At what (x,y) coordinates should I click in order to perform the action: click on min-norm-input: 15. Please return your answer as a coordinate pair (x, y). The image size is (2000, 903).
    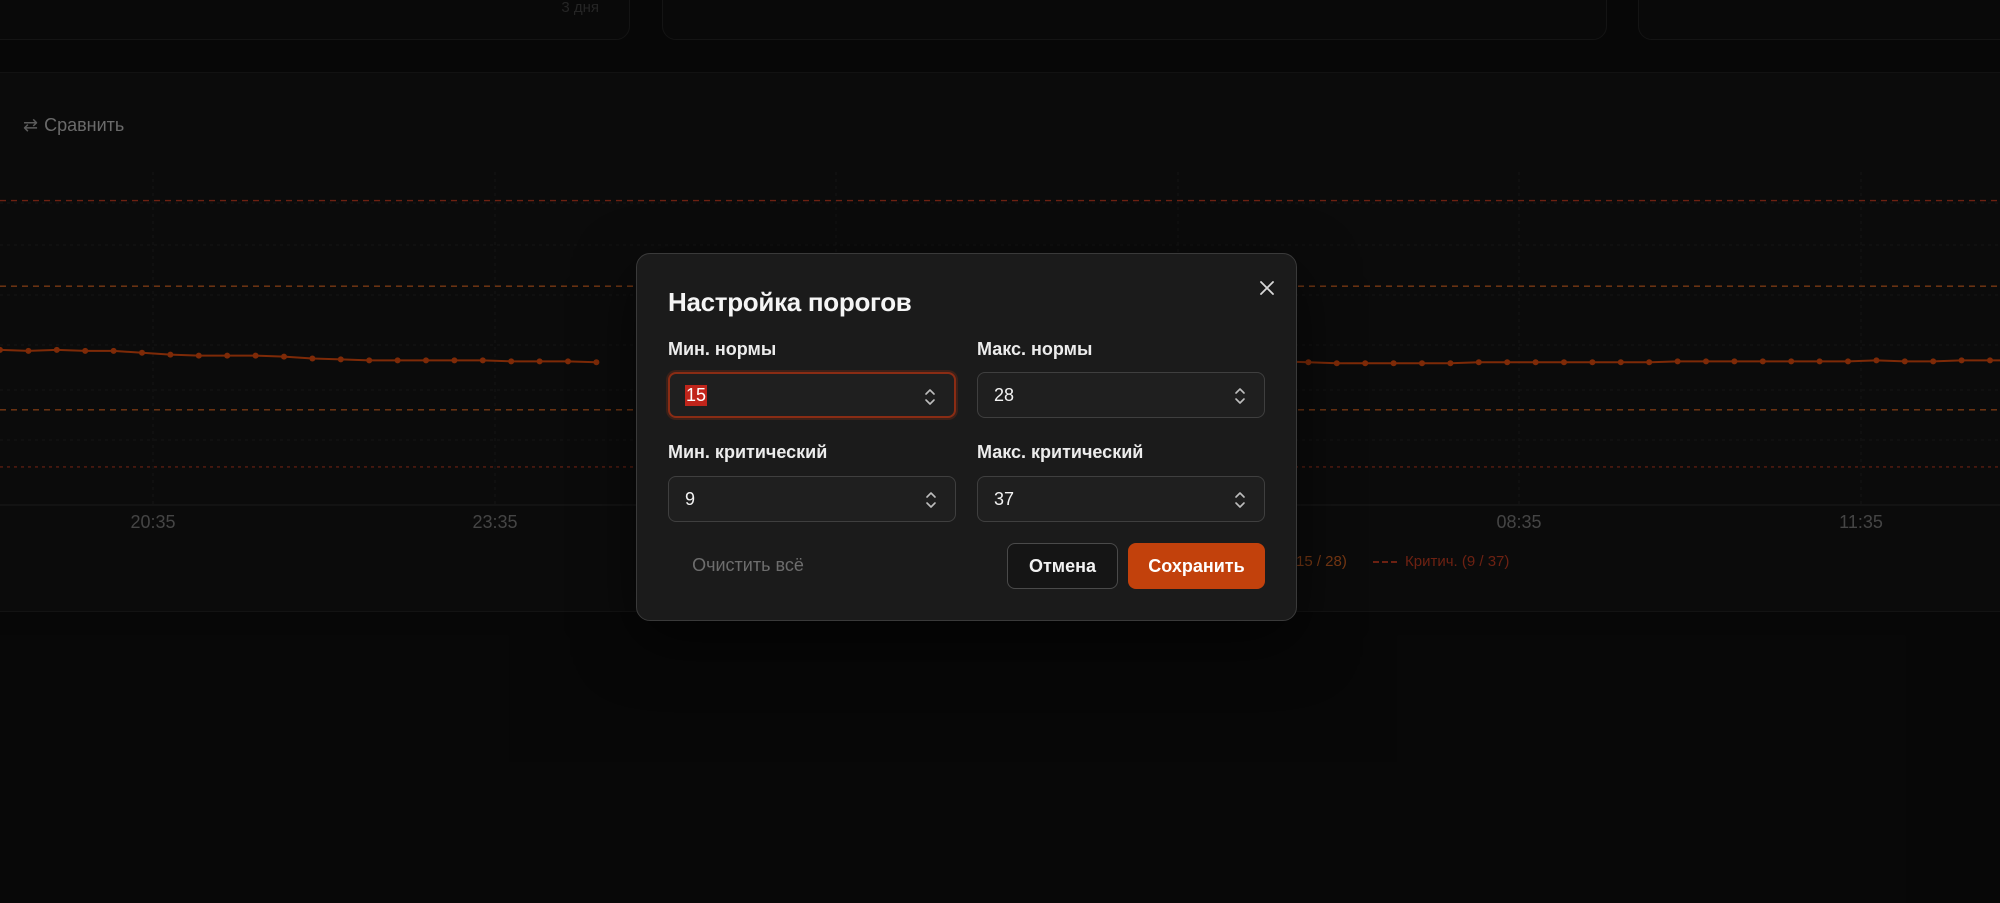
    Looking at the image, I should click on (812, 395).